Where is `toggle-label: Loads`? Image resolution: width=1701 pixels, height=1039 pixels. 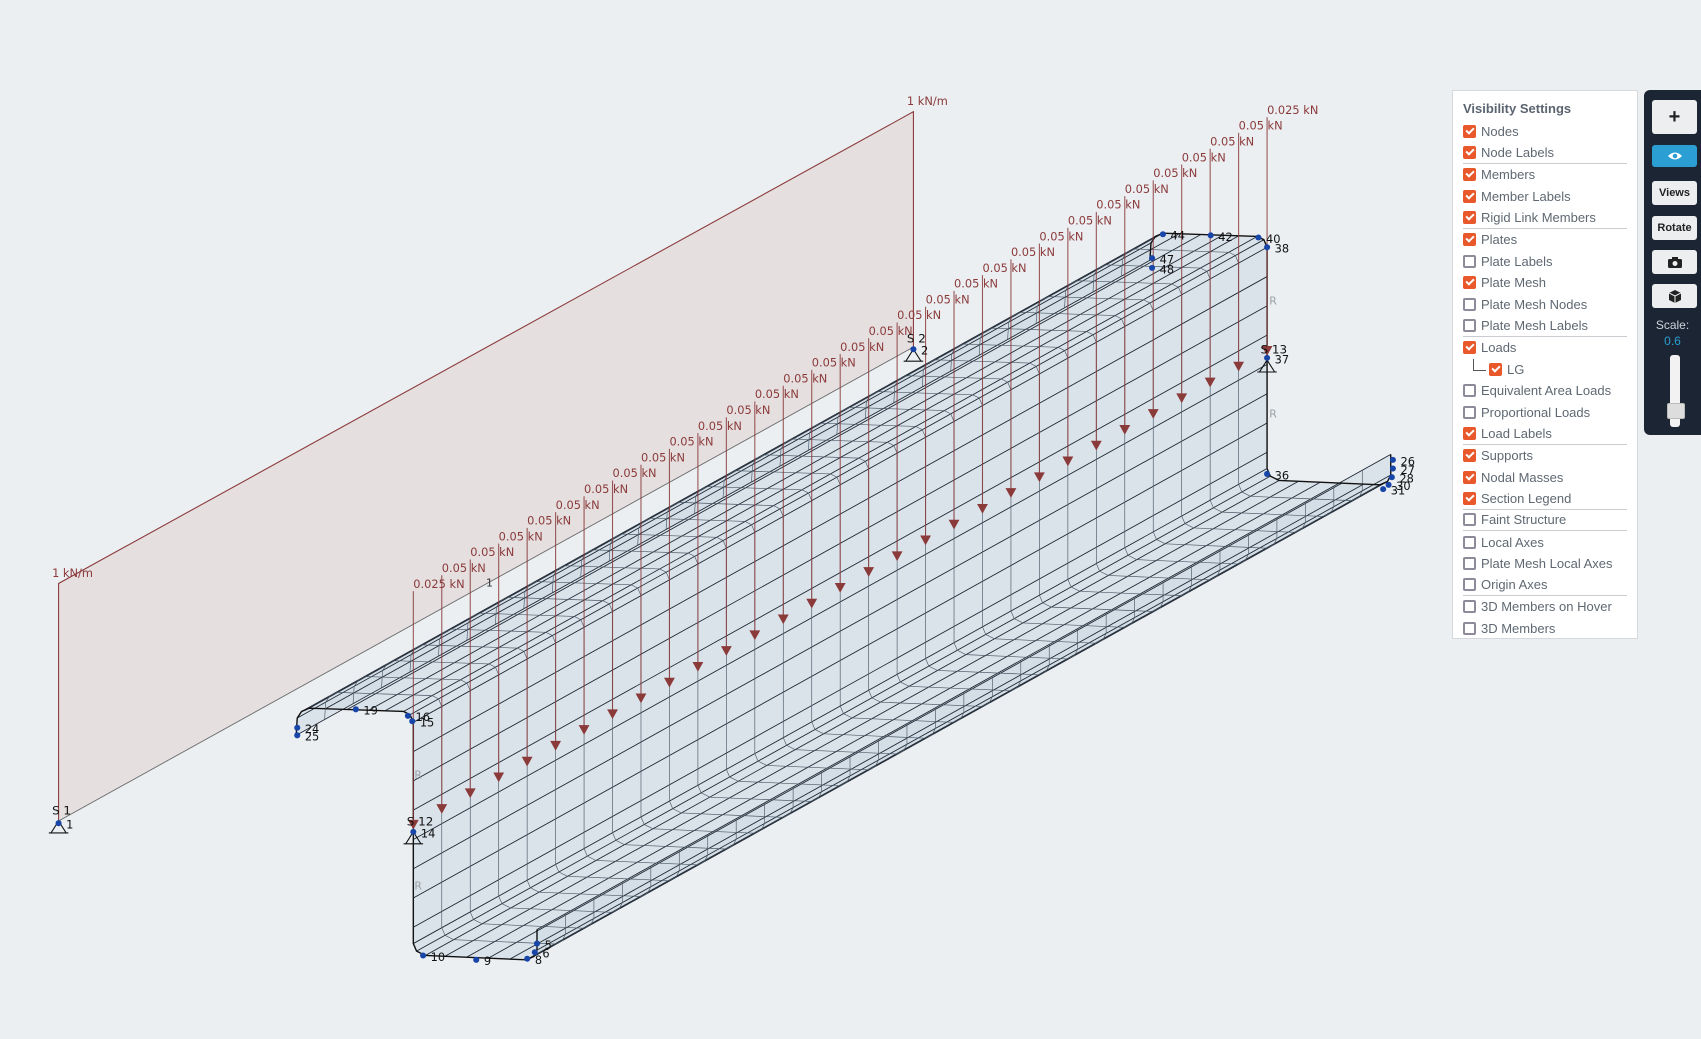
toggle-label: Loads is located at coordinates (1499, 348).